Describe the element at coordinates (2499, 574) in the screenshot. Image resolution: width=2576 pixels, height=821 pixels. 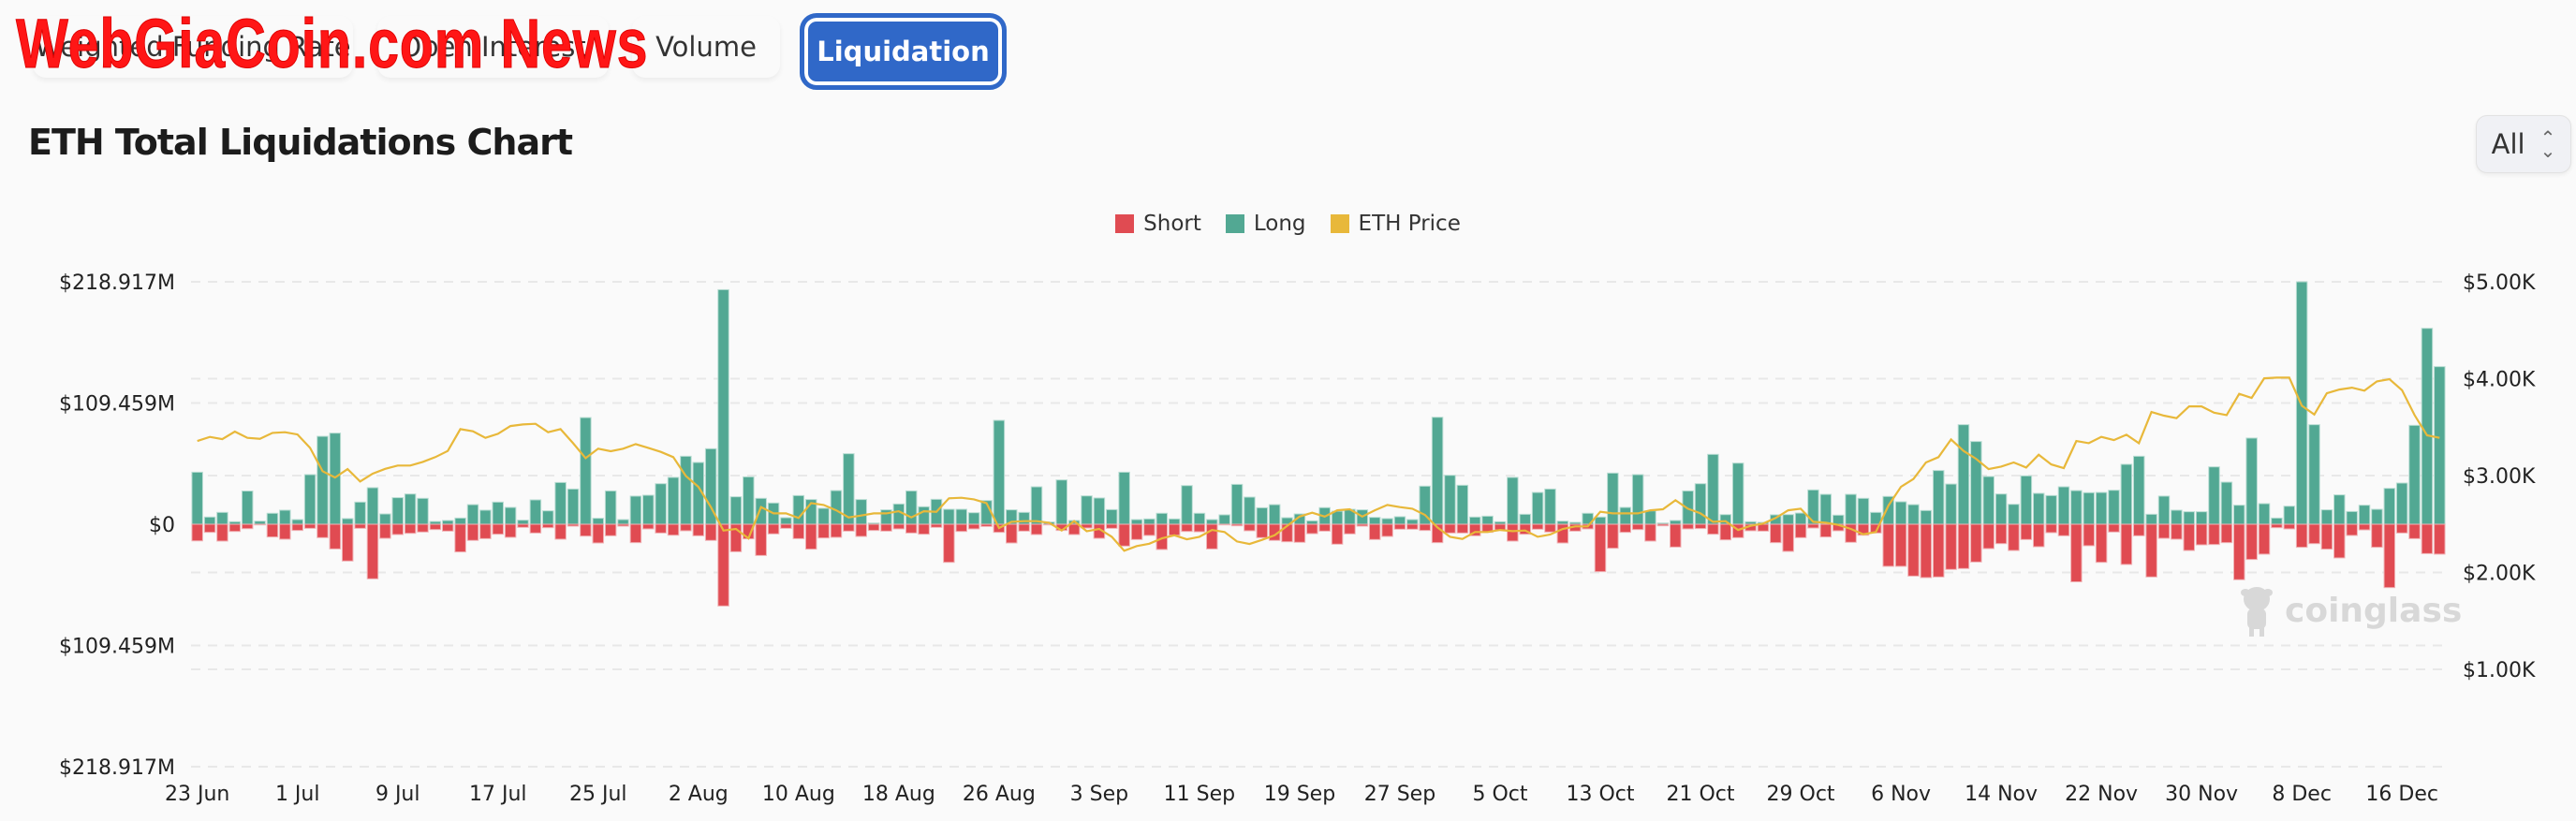
I see `y-right-tick-label: $2.00K` at that location.